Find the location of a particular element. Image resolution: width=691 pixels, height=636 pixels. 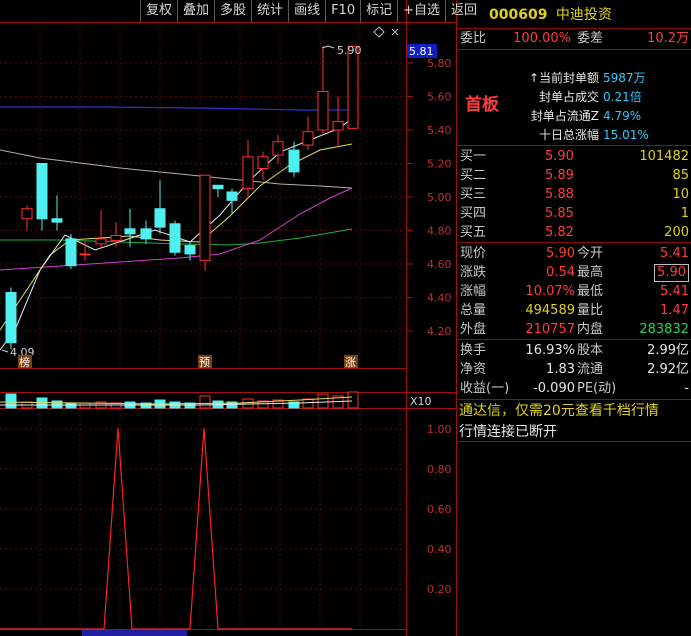

quote-row: 外盘 210757 内盘 283832 is located at coordinates (574, 329).